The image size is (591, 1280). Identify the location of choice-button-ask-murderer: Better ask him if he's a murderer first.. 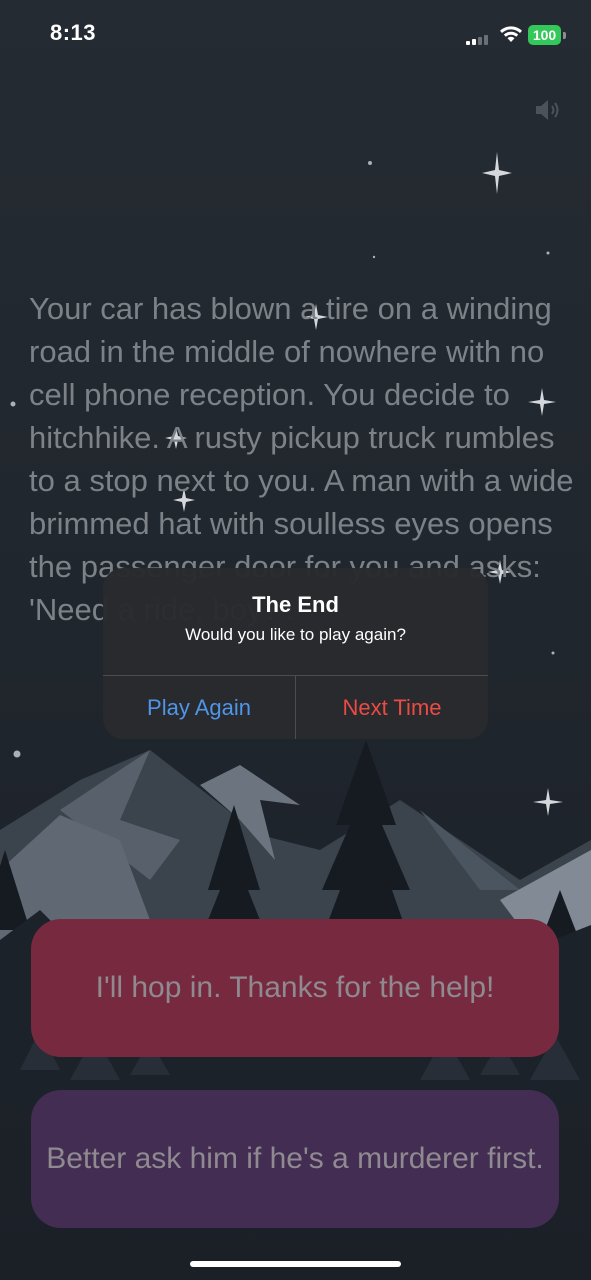
(295, 1159).